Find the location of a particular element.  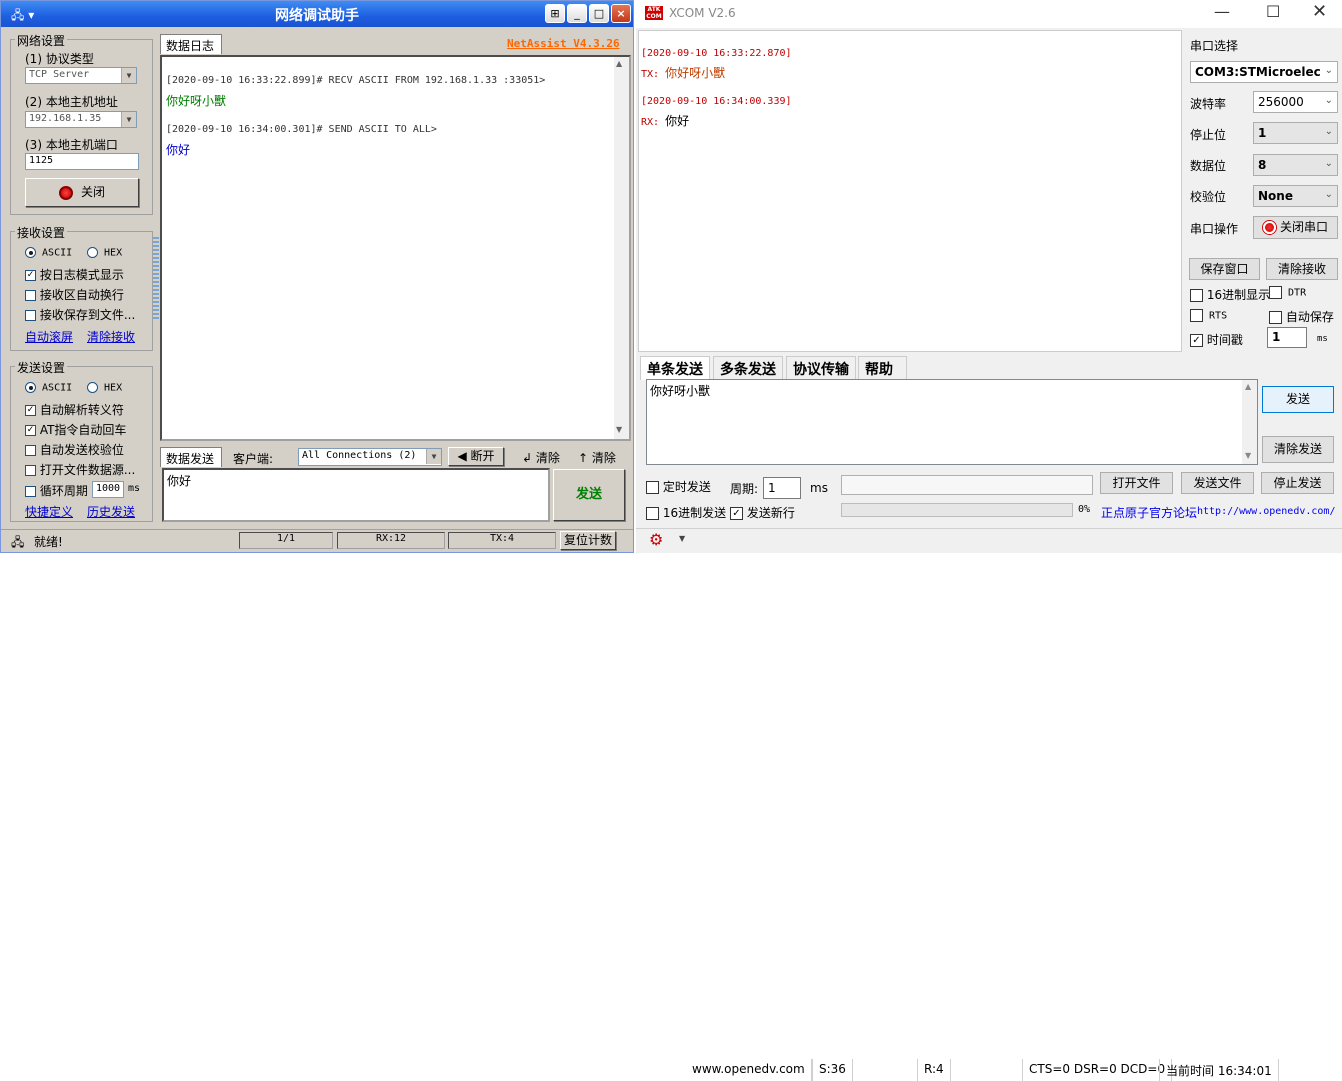

period-input: 1 is located at coordinates (782, 488).